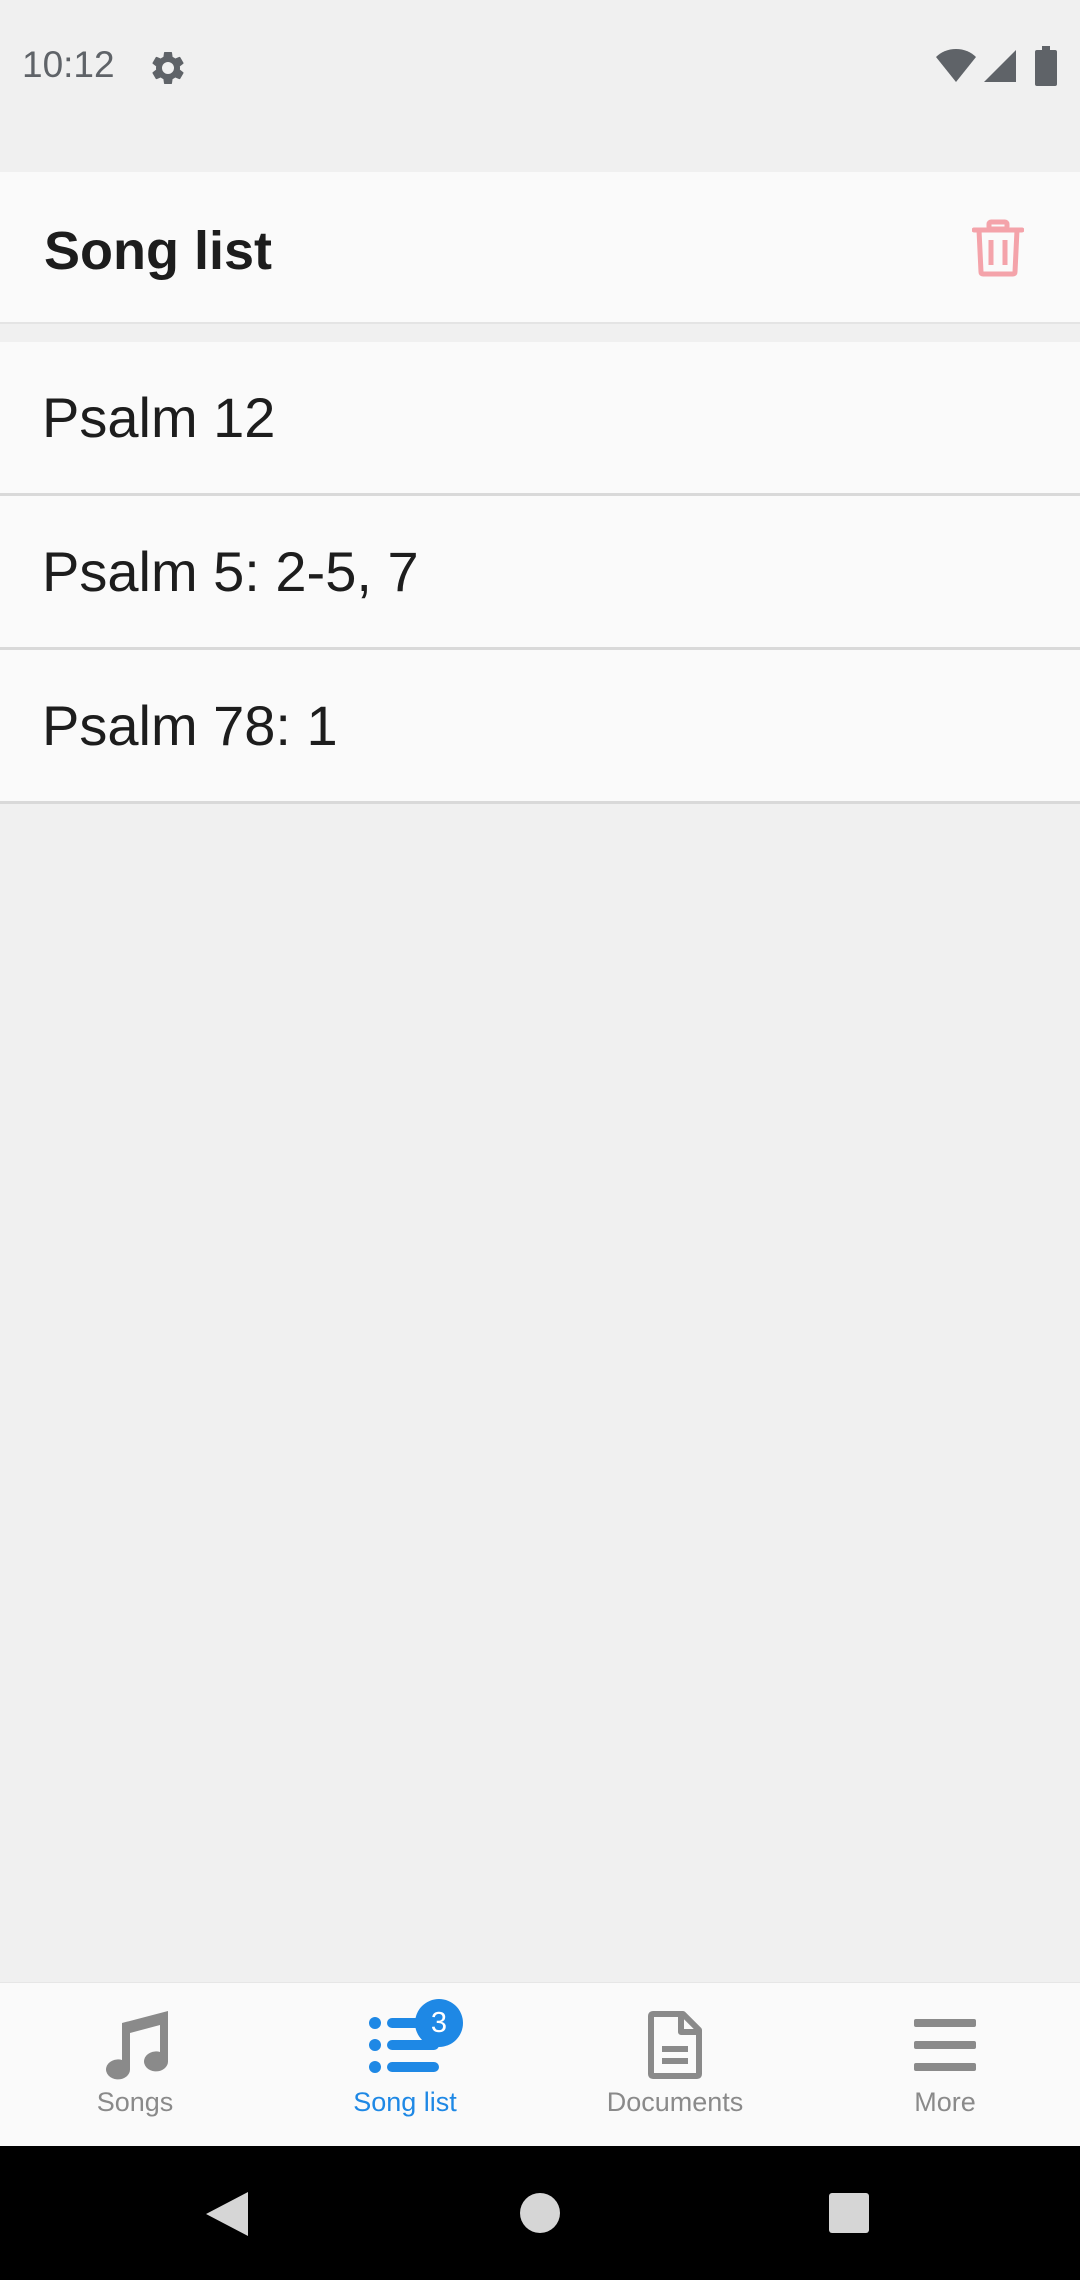 Image resolution: width=1080 pixels, height=2280 pixels. I want to click on nav-label-documents: Documents, so click(675, 2102).